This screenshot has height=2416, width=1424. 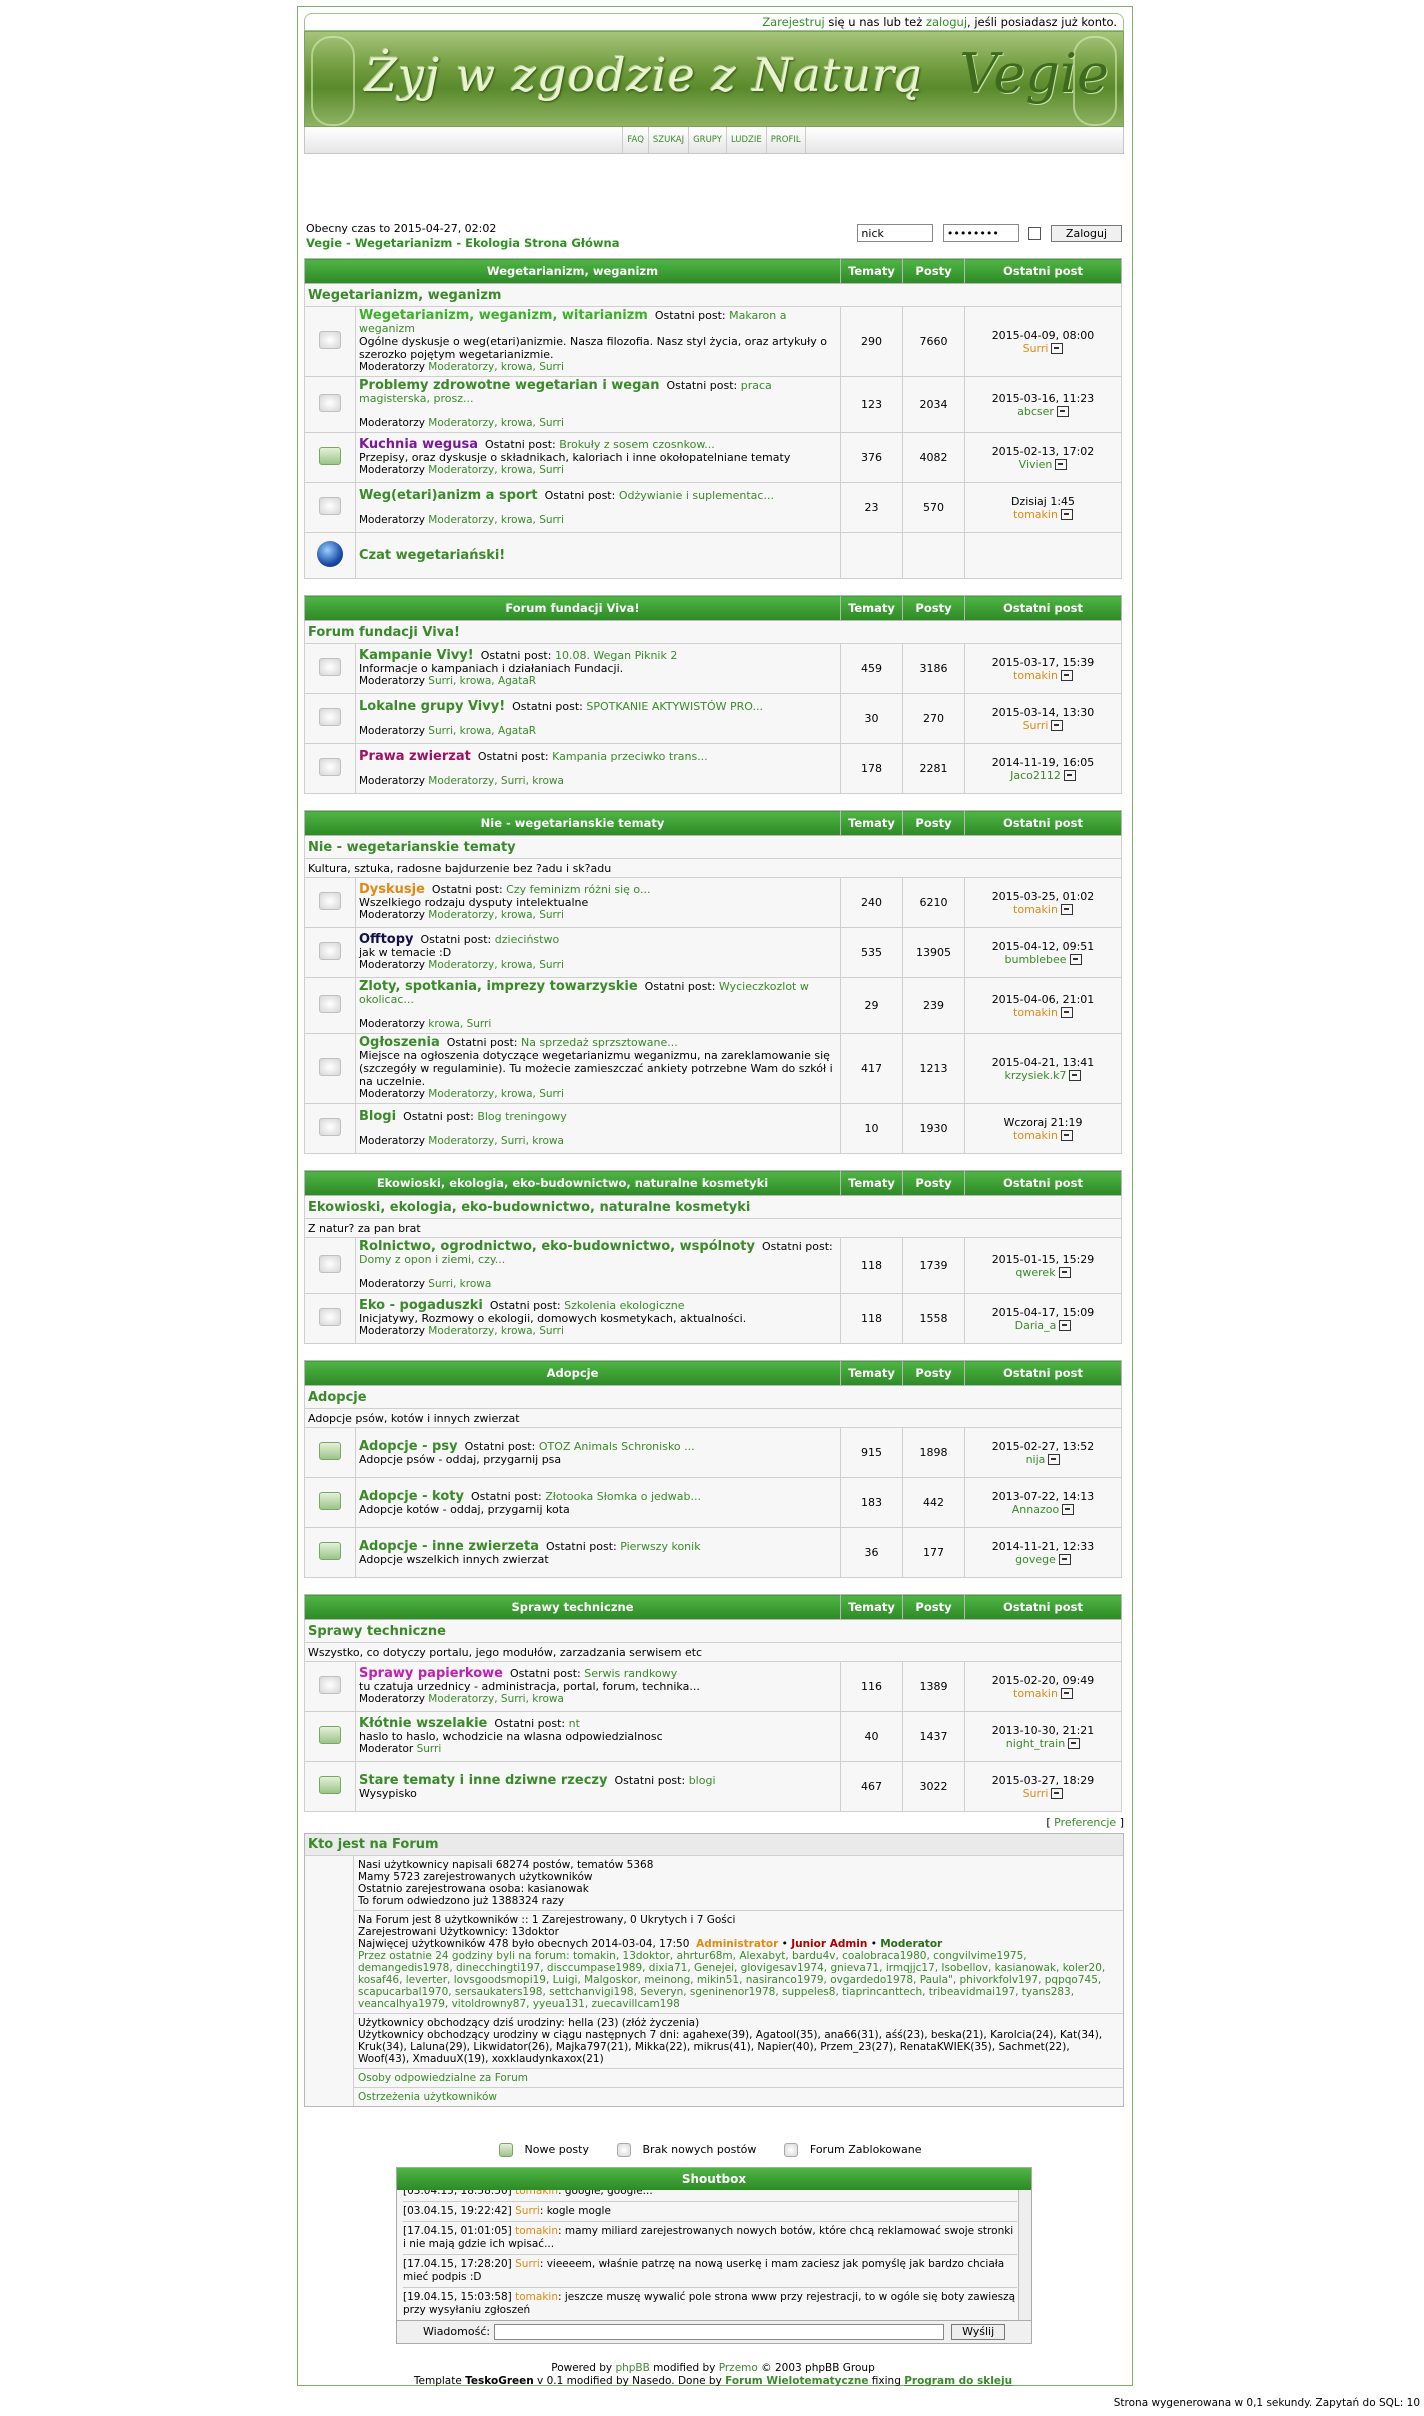 I want to click on category-title: Wegetarianizm, weganizm, so click(x=713, y=295).